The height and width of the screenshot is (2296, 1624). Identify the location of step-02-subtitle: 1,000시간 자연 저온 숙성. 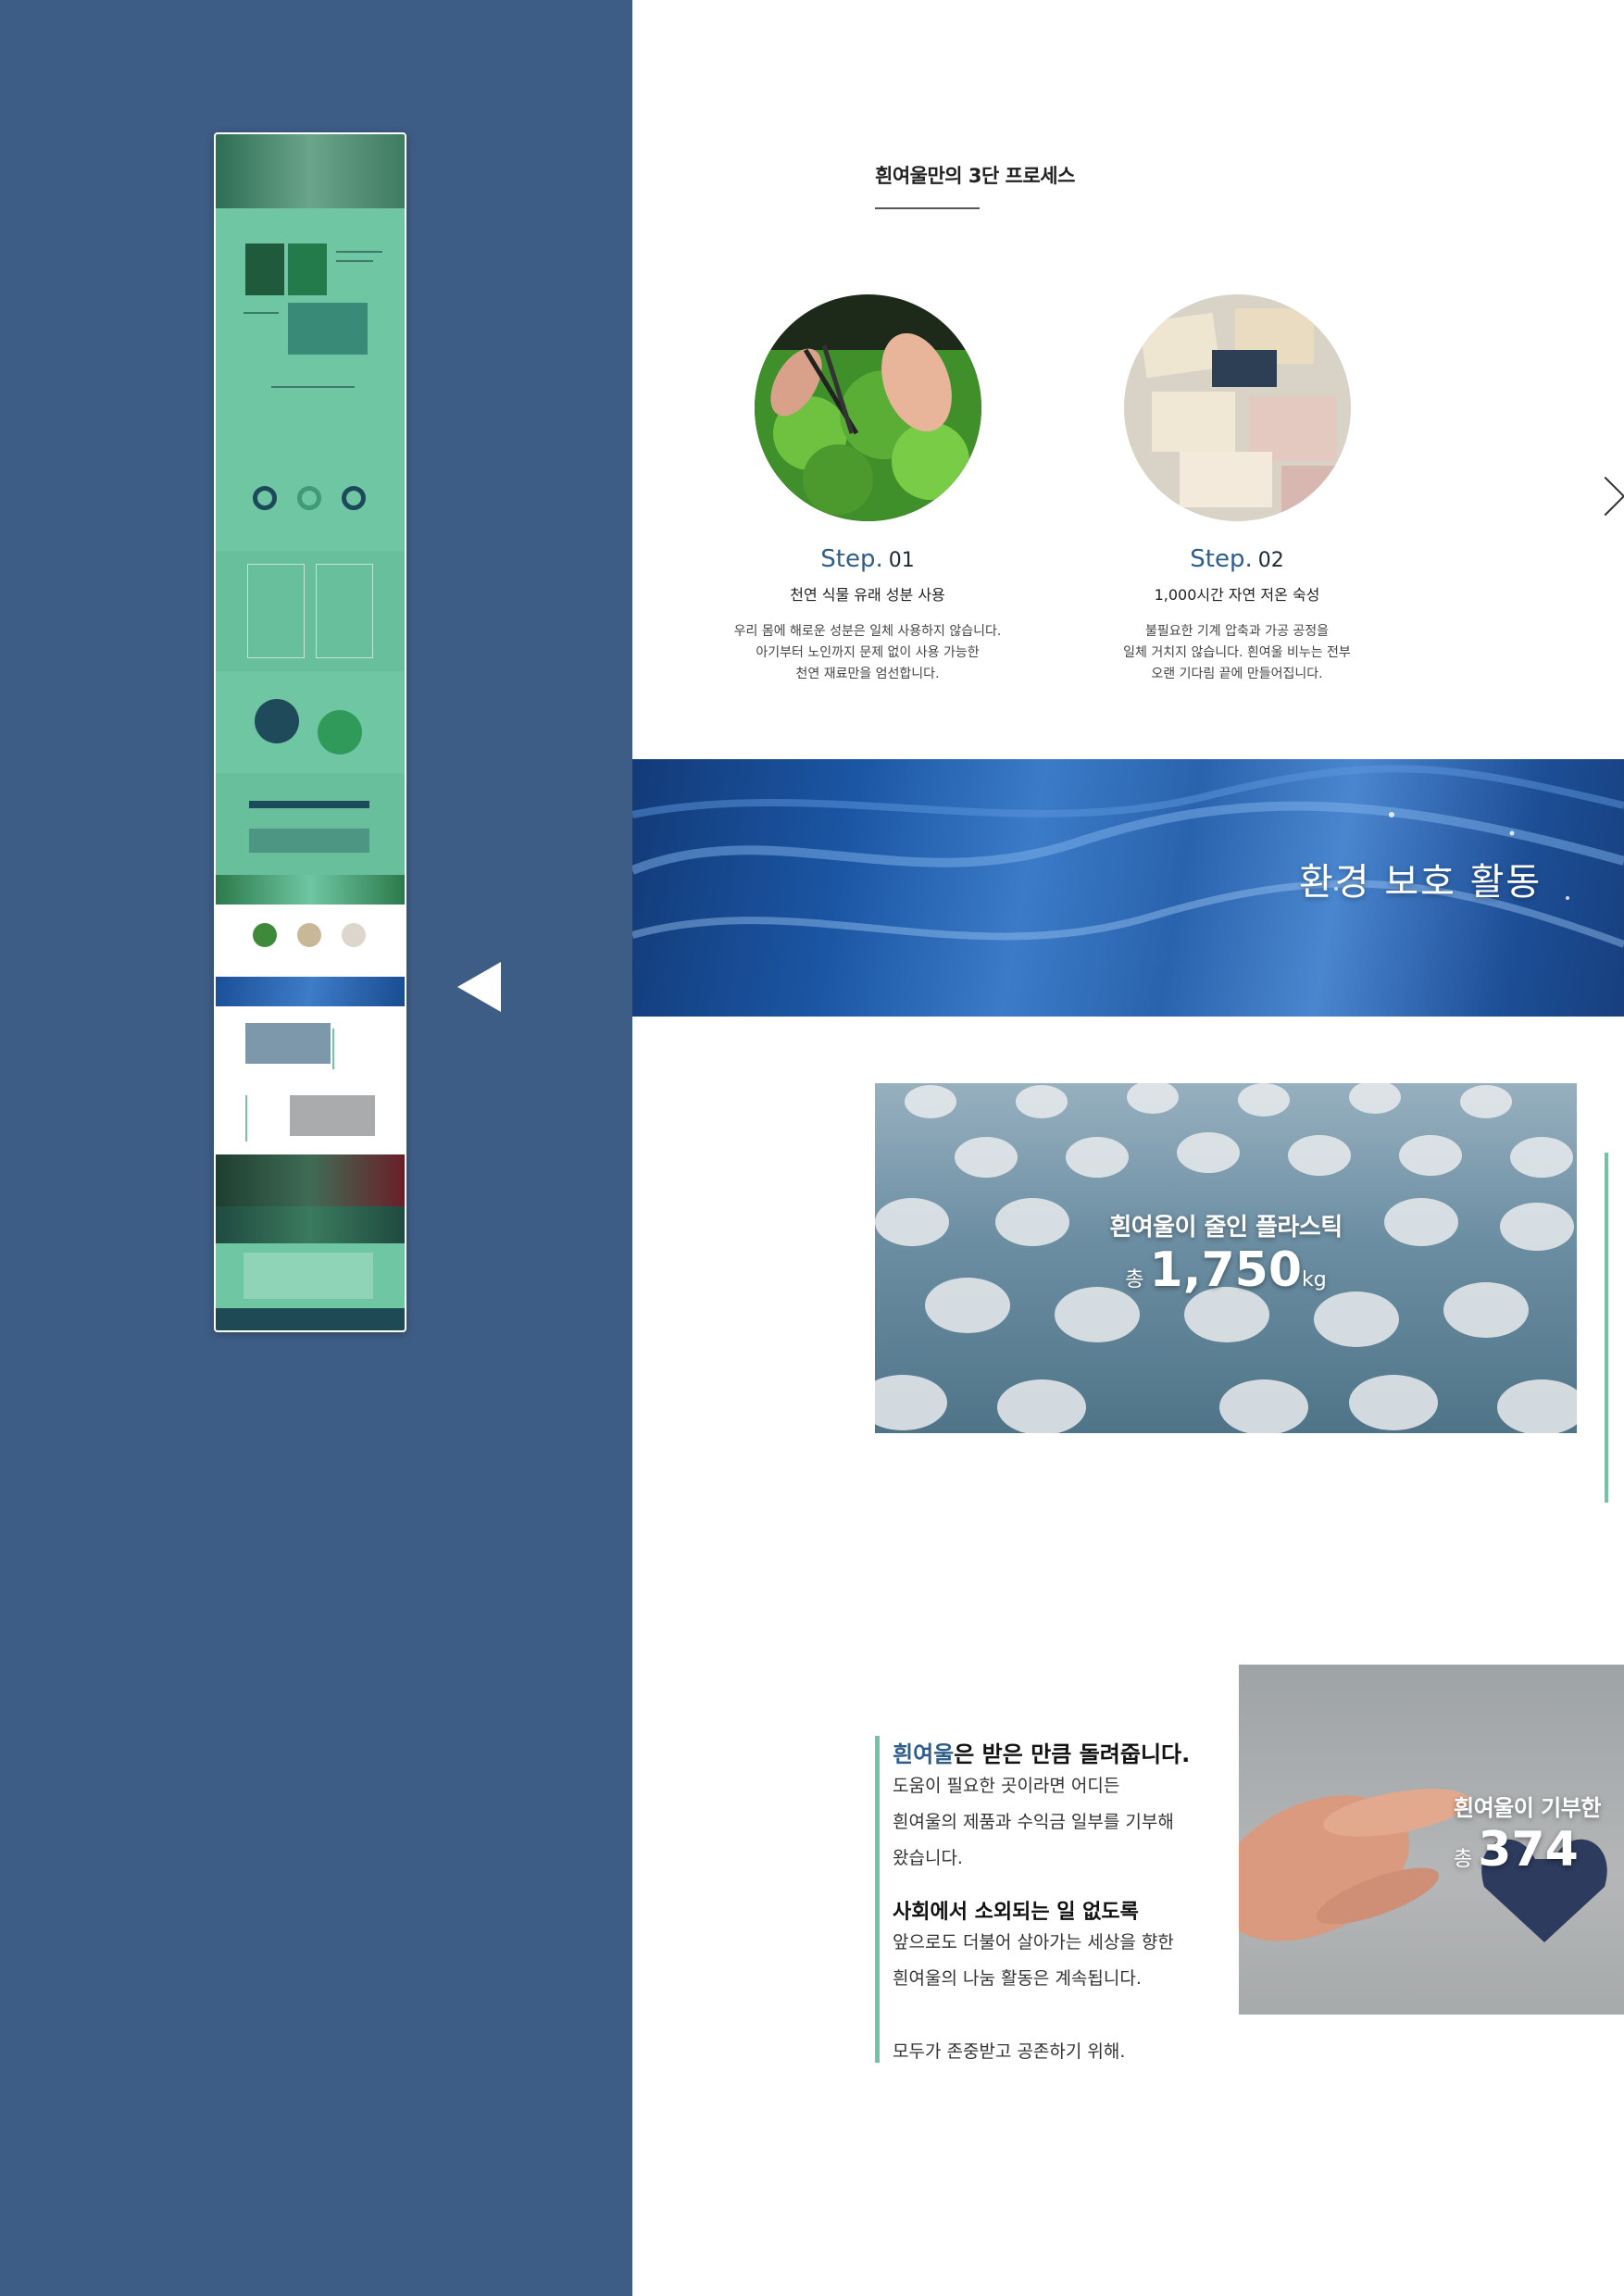
(1237, 595).